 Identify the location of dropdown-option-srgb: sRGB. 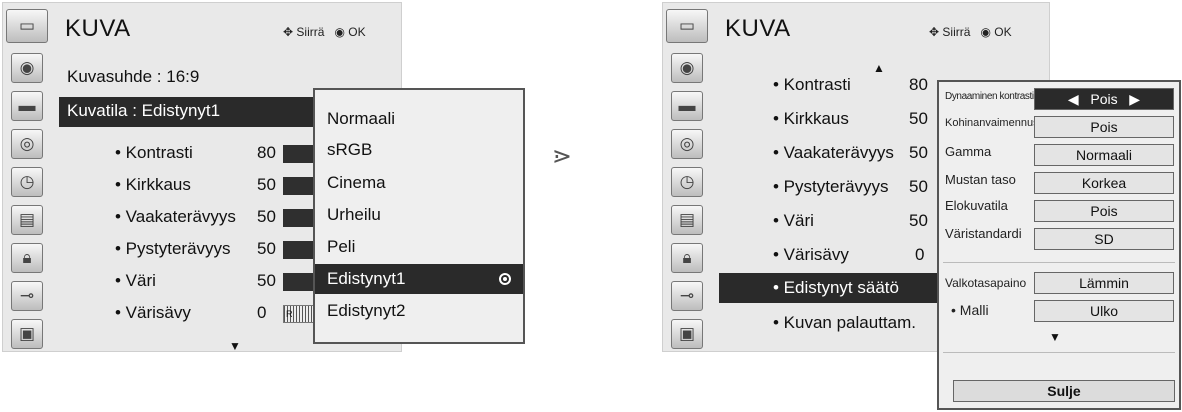
(419, 150).